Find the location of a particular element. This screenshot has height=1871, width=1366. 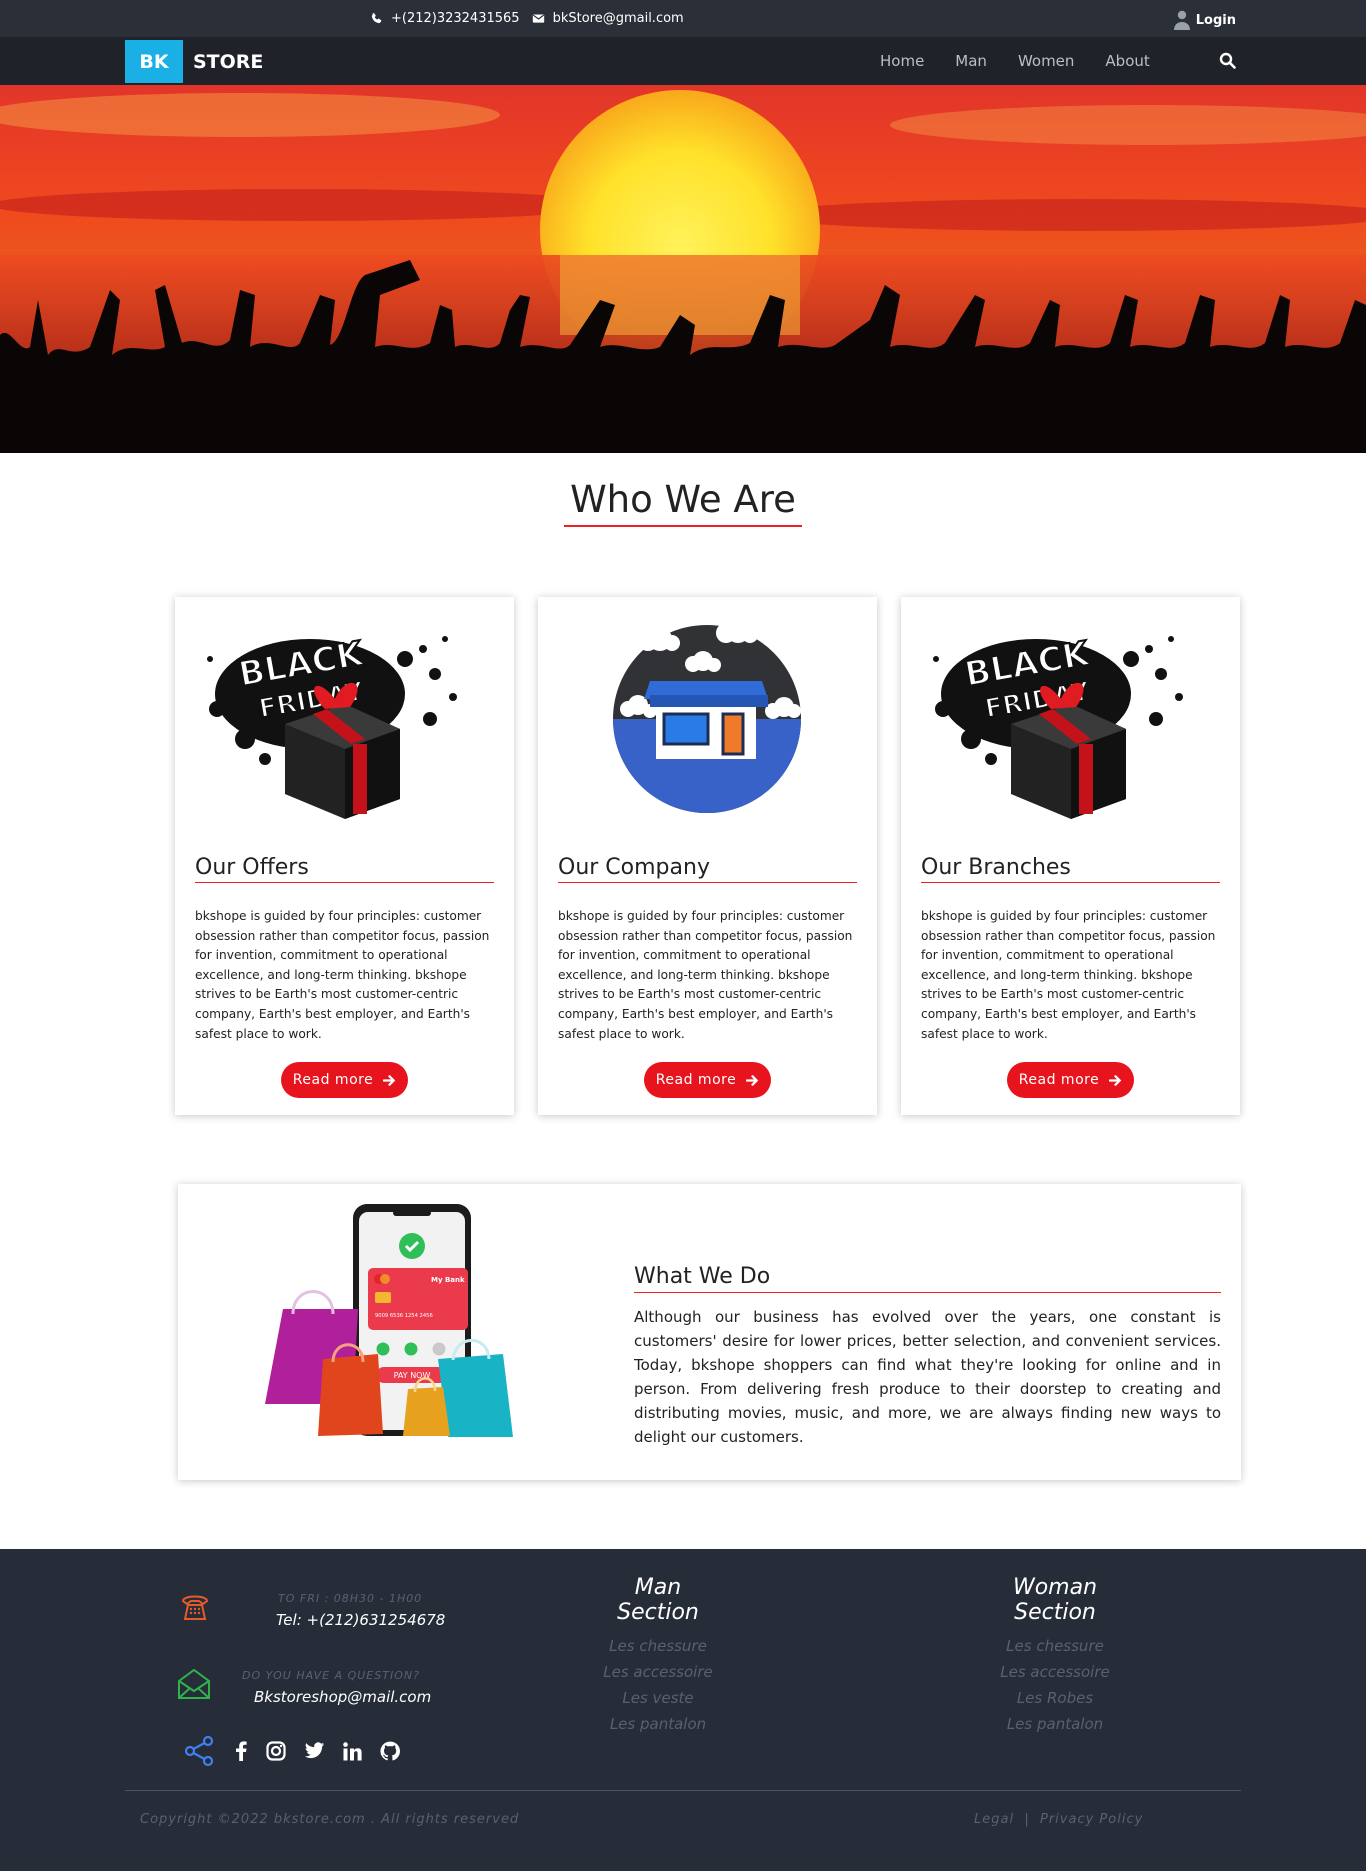

brand-text: STORE is located at coordinates (228, 61).